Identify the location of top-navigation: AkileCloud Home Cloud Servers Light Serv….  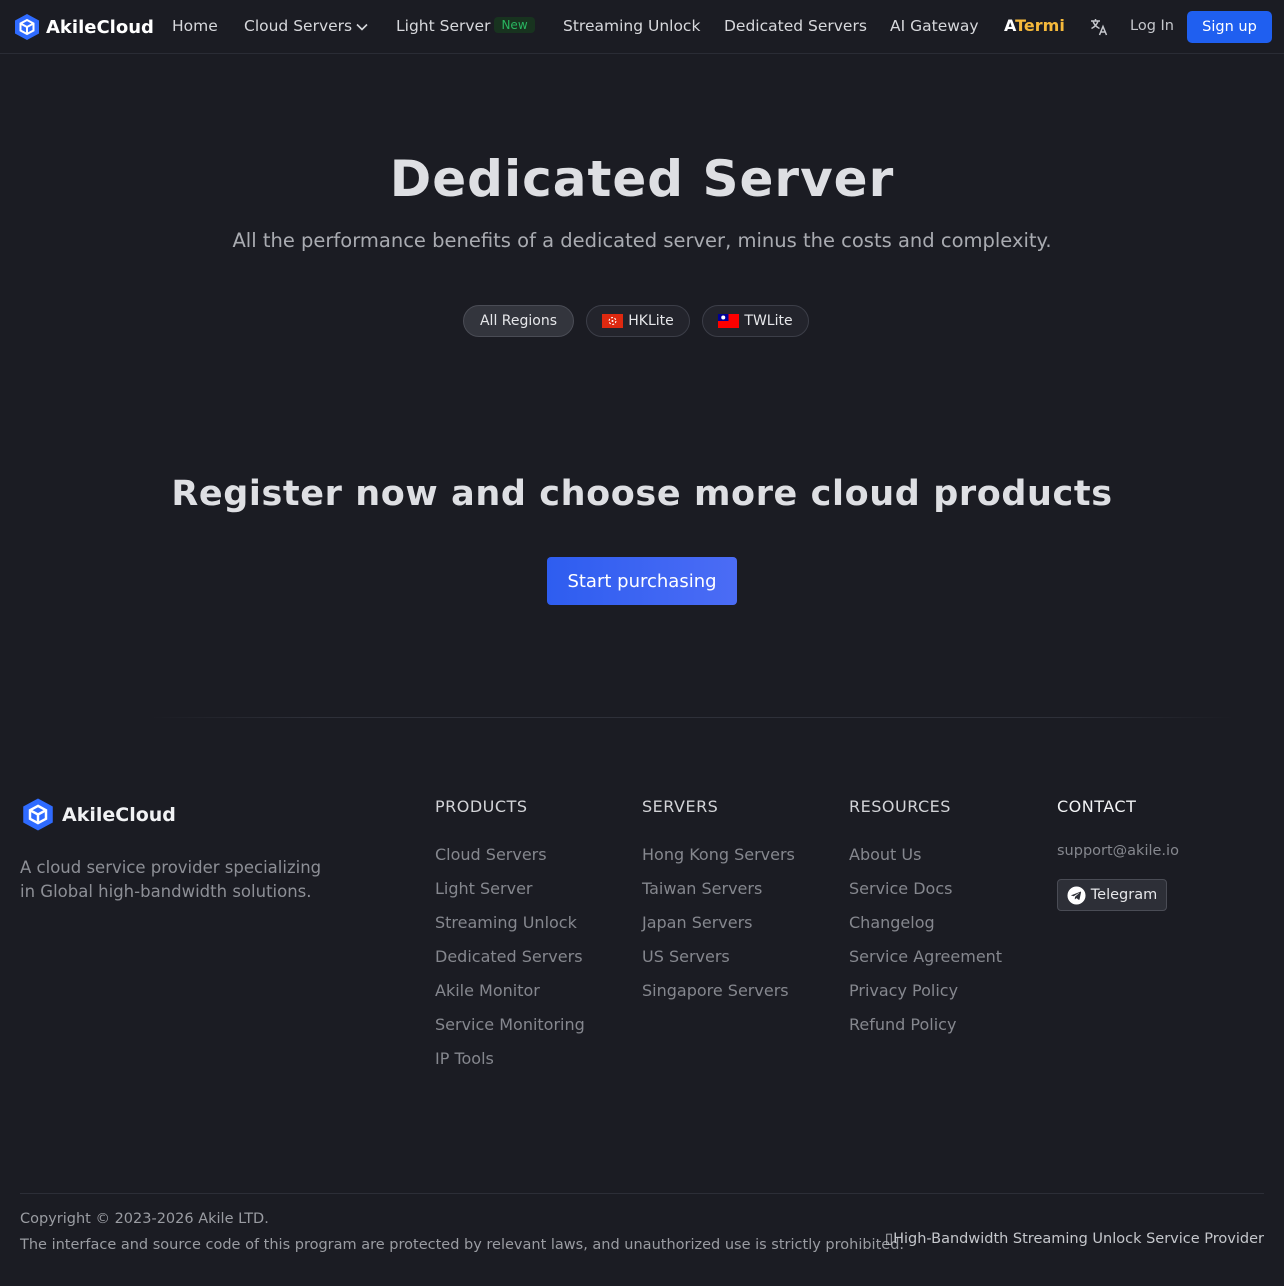
(642, 27).